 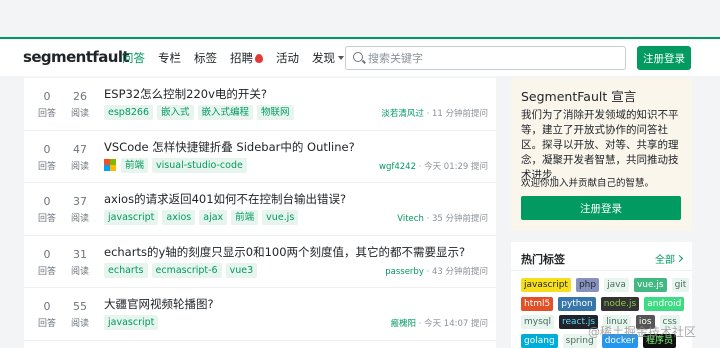 What do you see at coordinates (284, 252) in the screenshot?
I see `question-title: echarts的y轴的刻度只显示0和100两个刻度值，其它的都不需要显示?` at bounding box center [284, 252].